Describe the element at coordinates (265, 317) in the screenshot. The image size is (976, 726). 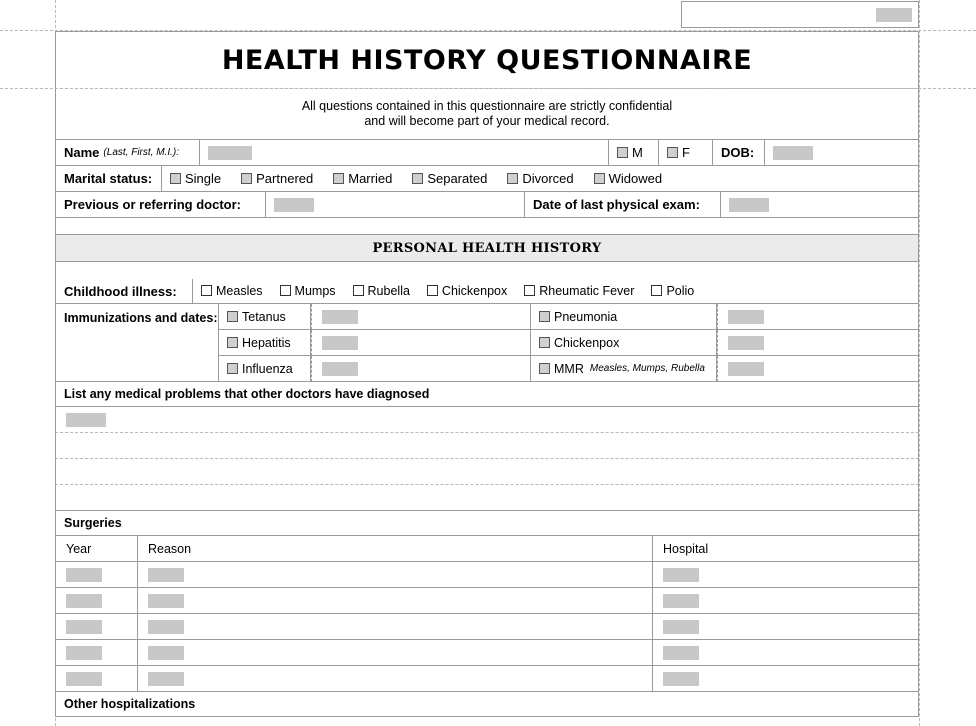
I see `immunization-tetanus-cell: Tetanus` at that location.